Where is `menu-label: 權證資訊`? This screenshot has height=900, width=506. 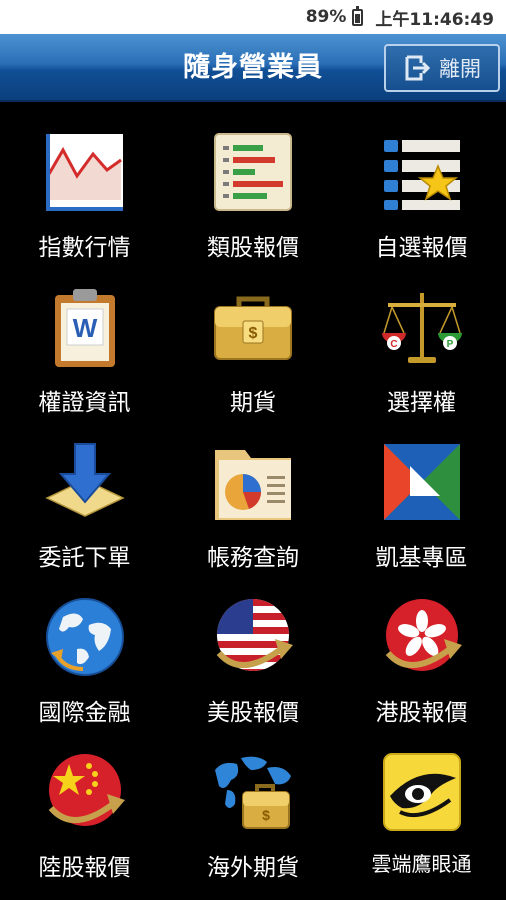 menu-label: 權證資訊 is located at coordinates (84, 403).